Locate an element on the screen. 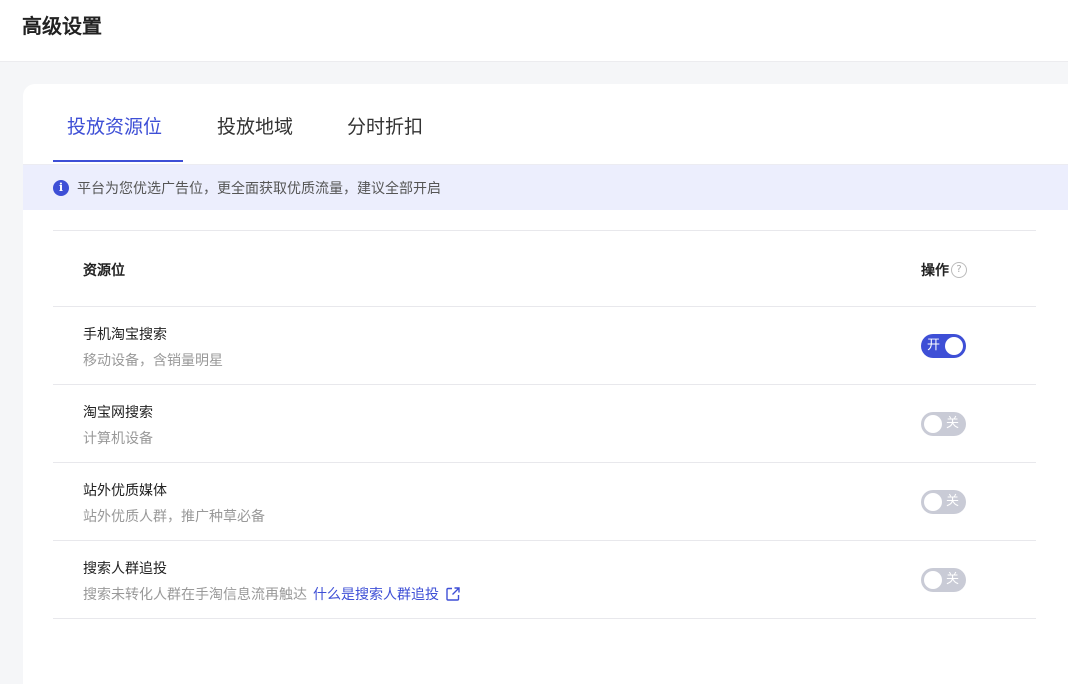 The width and height of the screenshot is (1068, 684). tab-time-discount: 分时折扣 is located at coordinates (385, 125).